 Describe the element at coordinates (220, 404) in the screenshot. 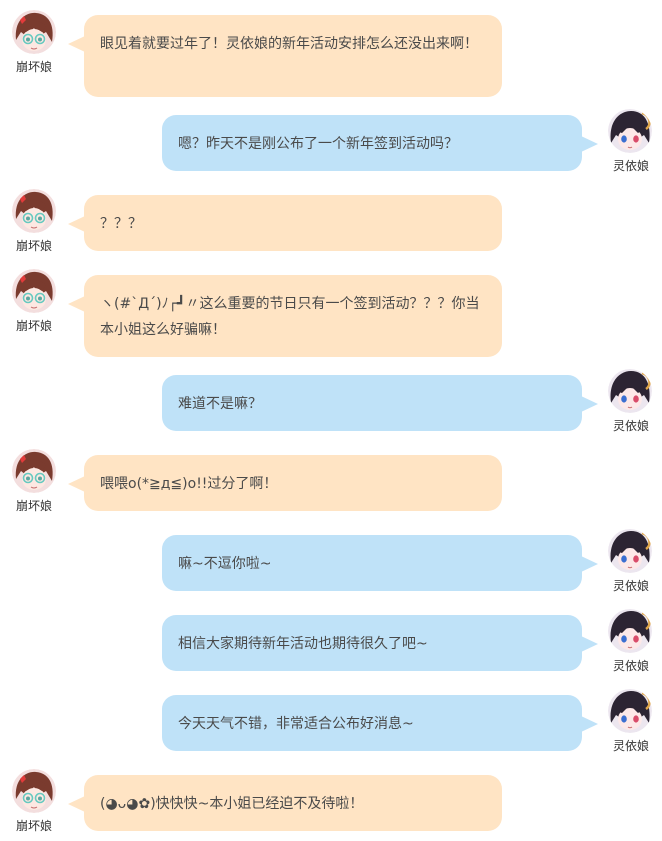

I see `message-text: 难道不是嘛？` at that location.